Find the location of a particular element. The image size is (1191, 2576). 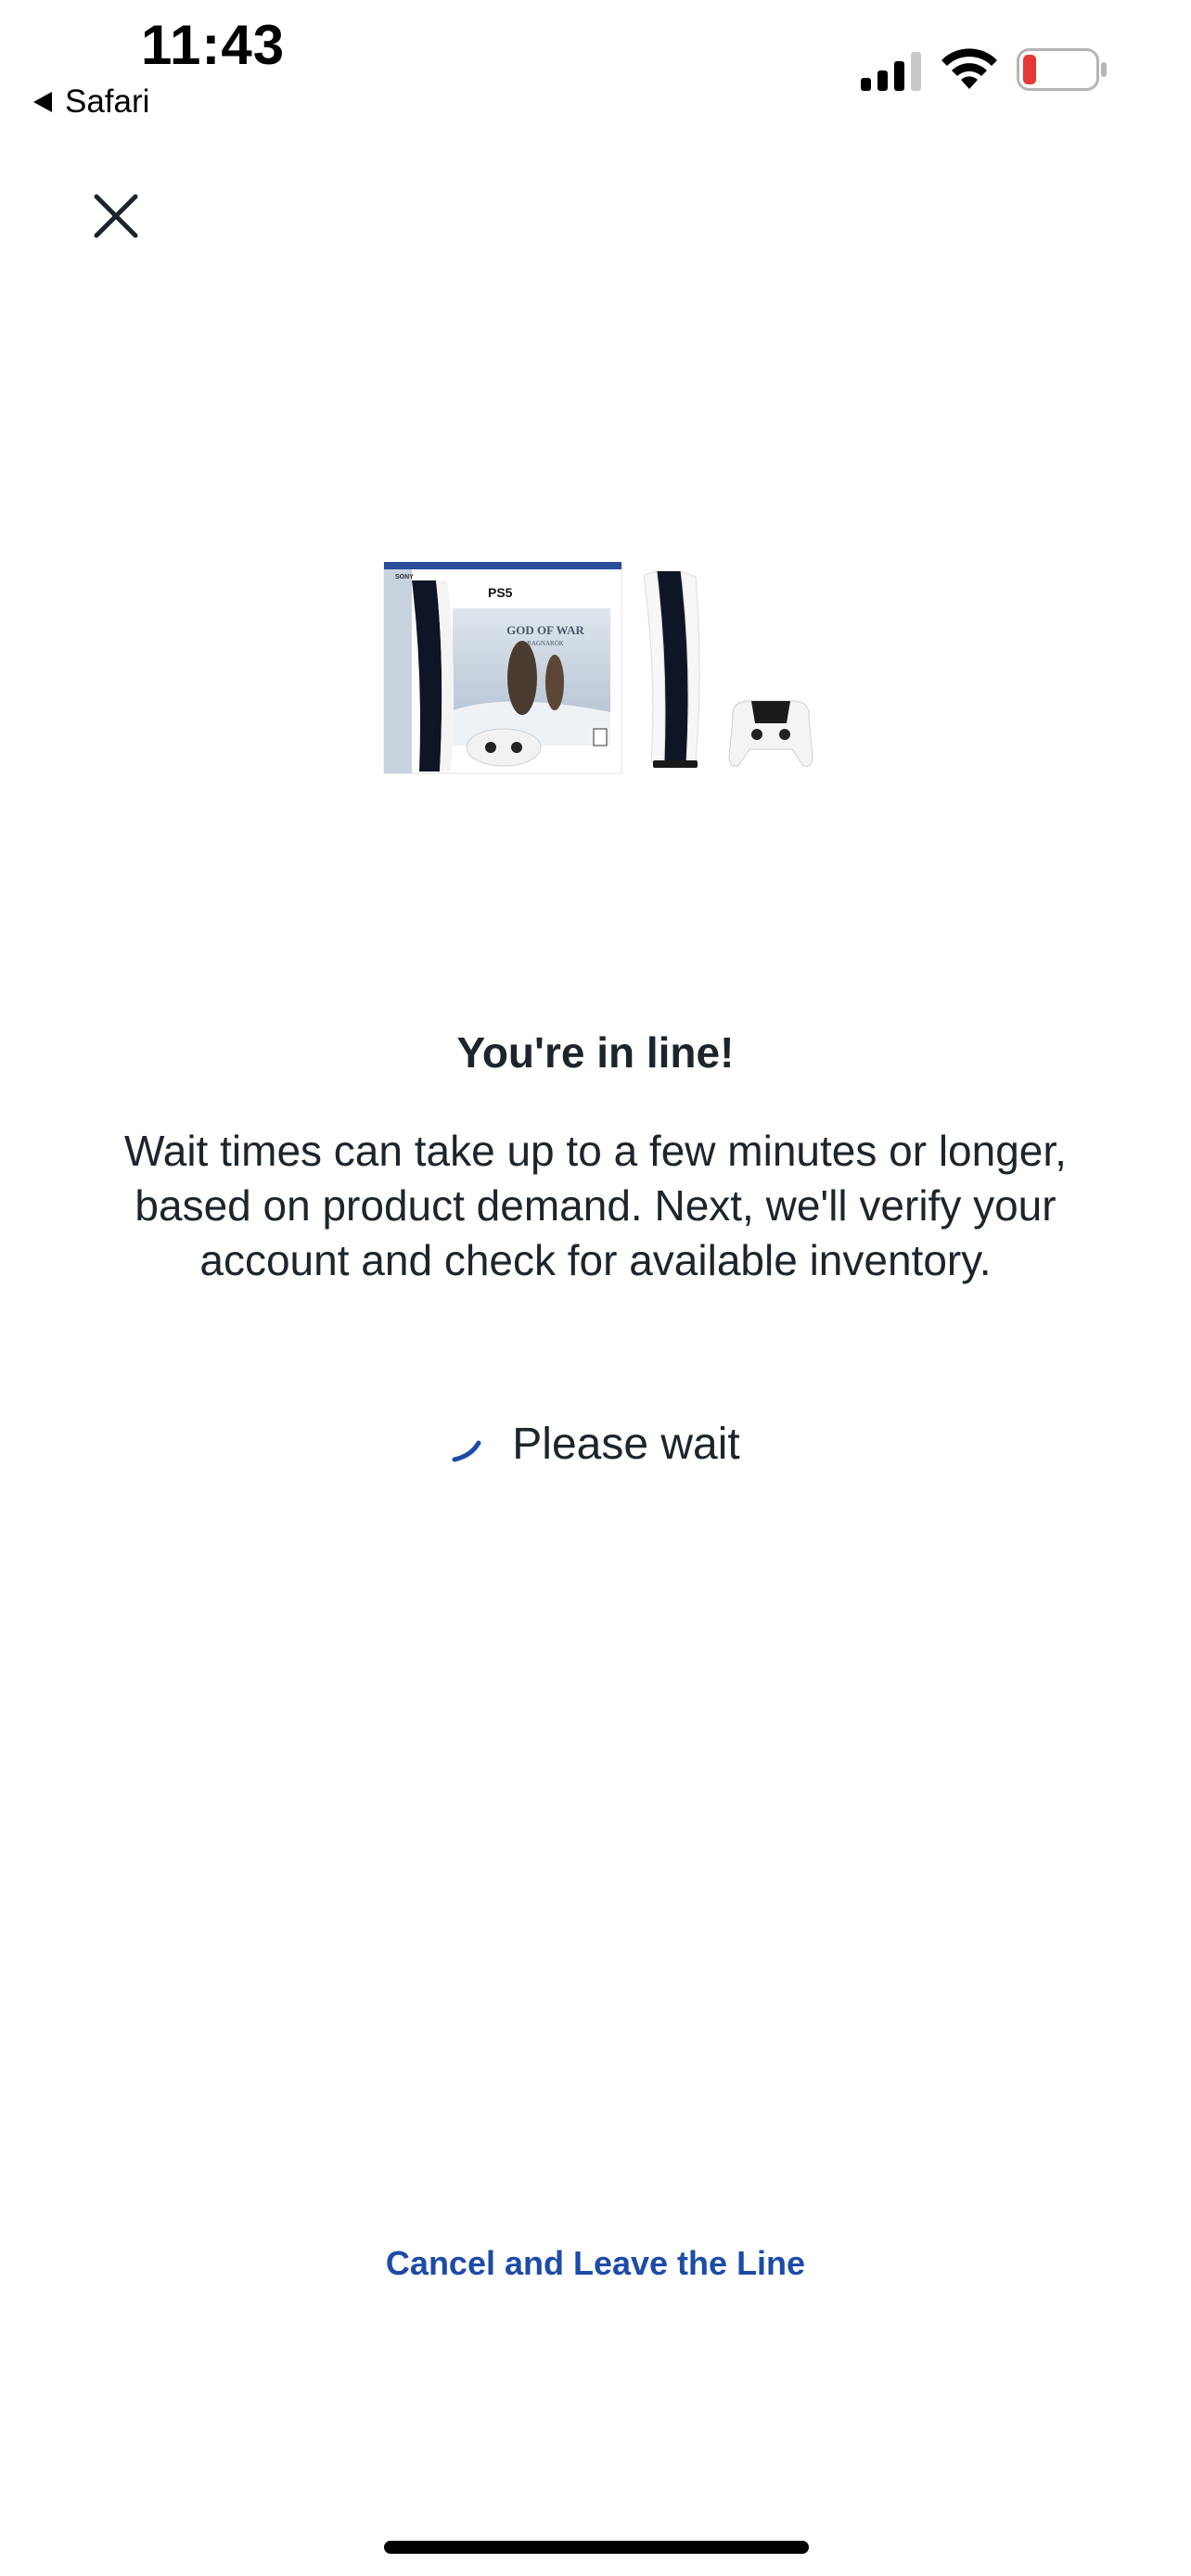

wifi-icon is located at coordinates (969, 68).